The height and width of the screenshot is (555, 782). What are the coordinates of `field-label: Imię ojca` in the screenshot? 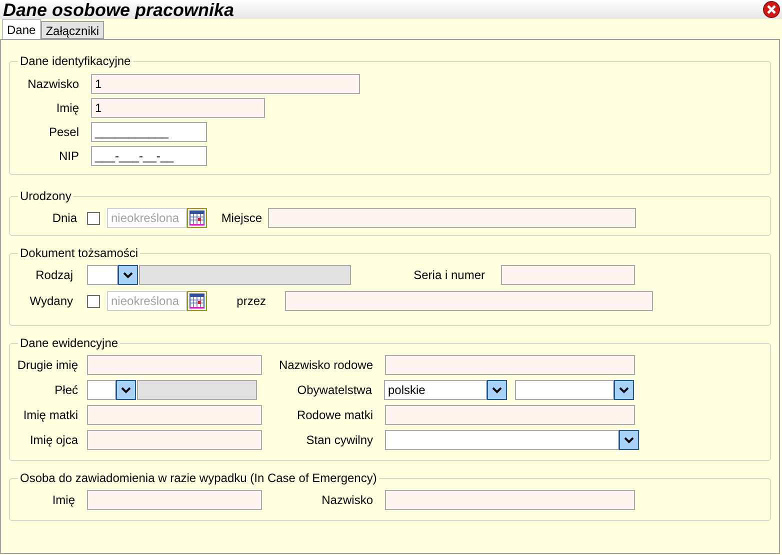 It's located at (54, 440).